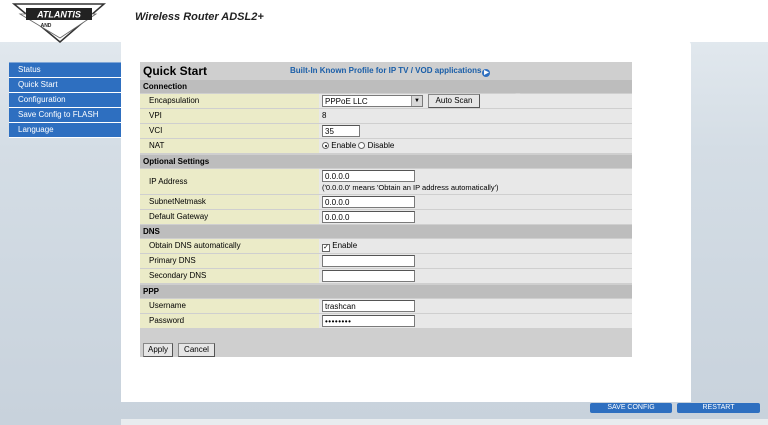 The image size is (768, 425). Describe the element at coordinates (158, 350) in the screenshot. I see `apply-button: Apply` at that location.